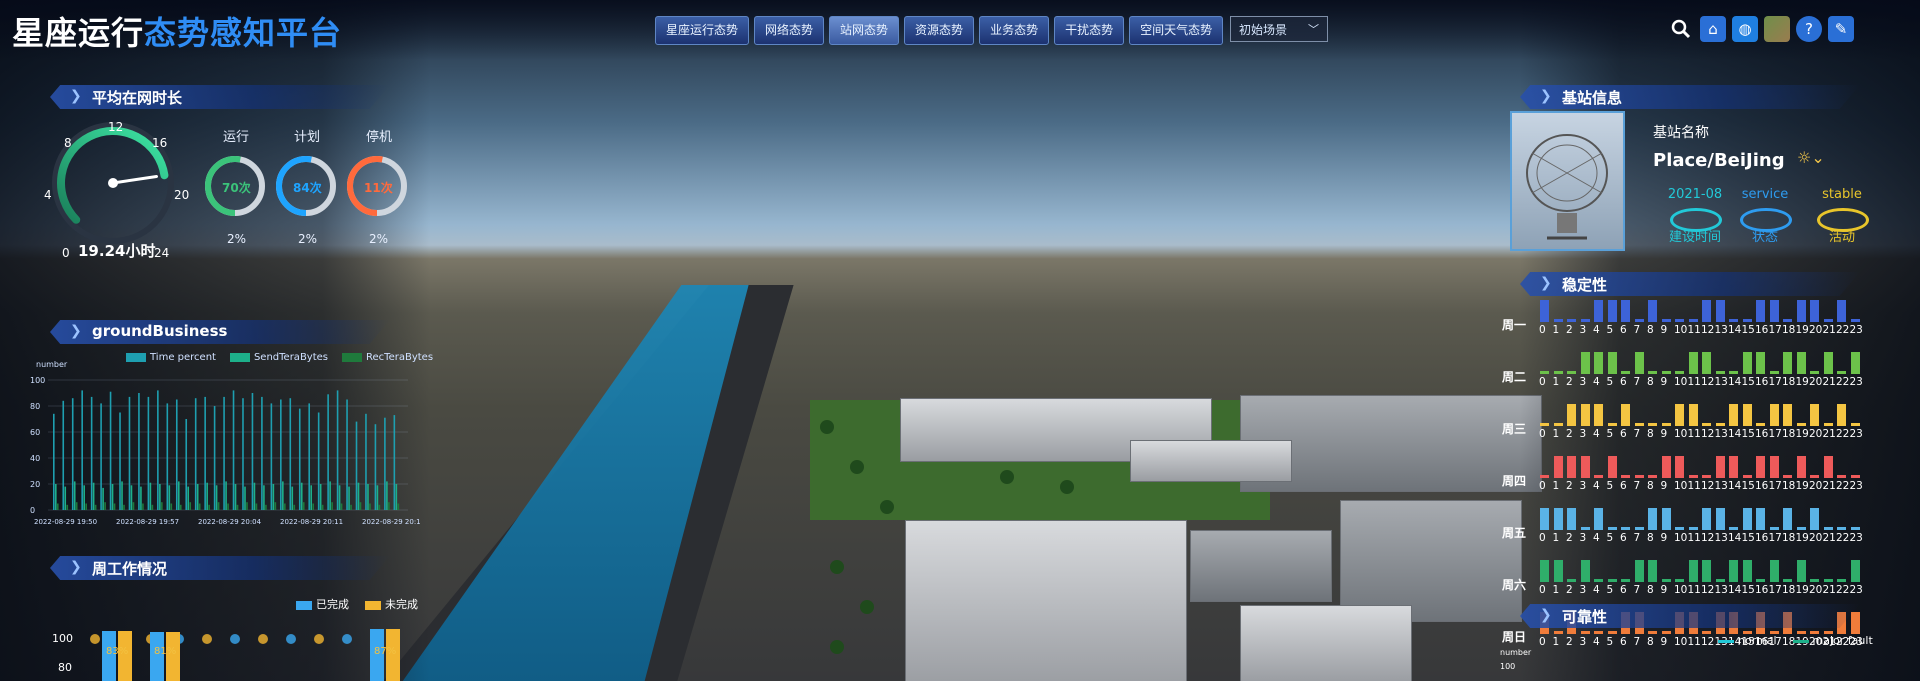  Describe the element at coordinates (1816, 382) in the screenshot. I see `stability-hour-label: 20` at that location.